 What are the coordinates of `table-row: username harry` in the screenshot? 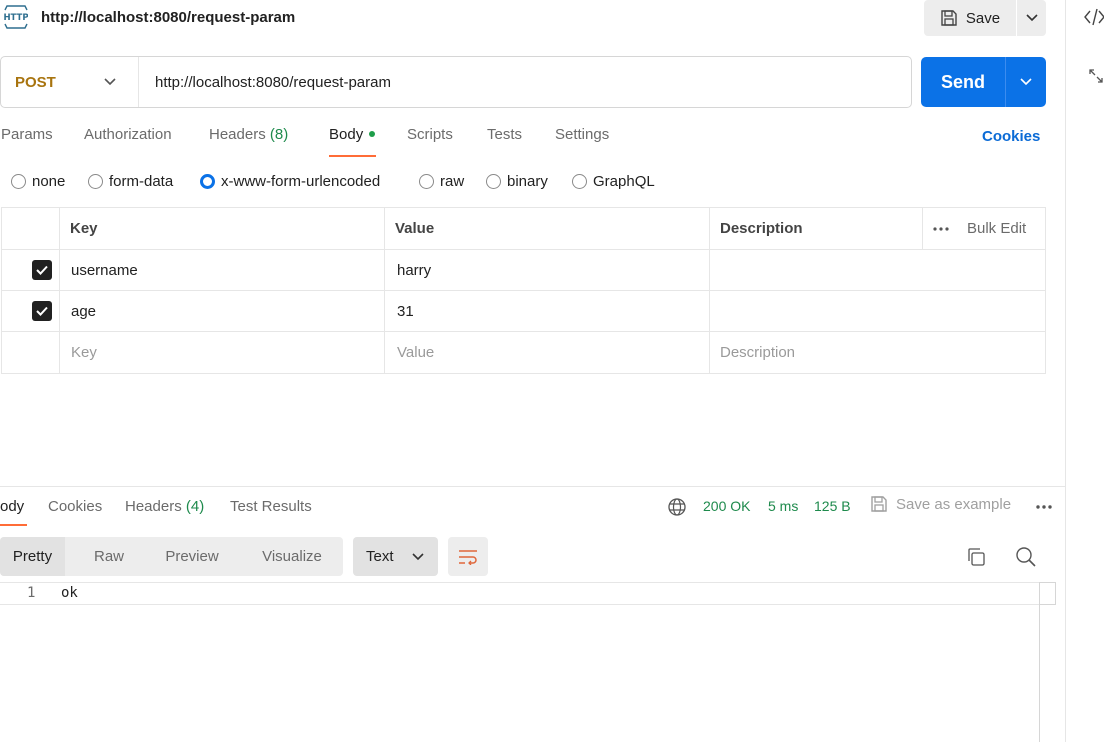 It's located at (523, 270).